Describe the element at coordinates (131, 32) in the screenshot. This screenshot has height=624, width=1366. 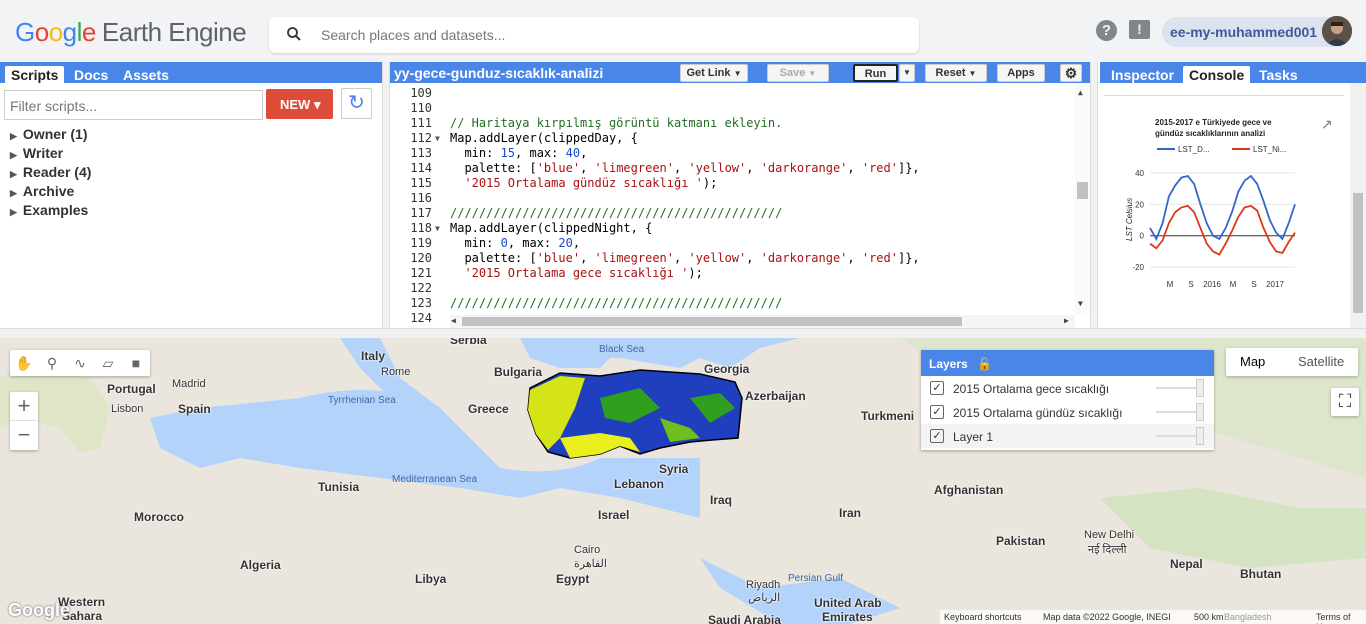
I see `app-logo: Google Earth Engine` at that location.